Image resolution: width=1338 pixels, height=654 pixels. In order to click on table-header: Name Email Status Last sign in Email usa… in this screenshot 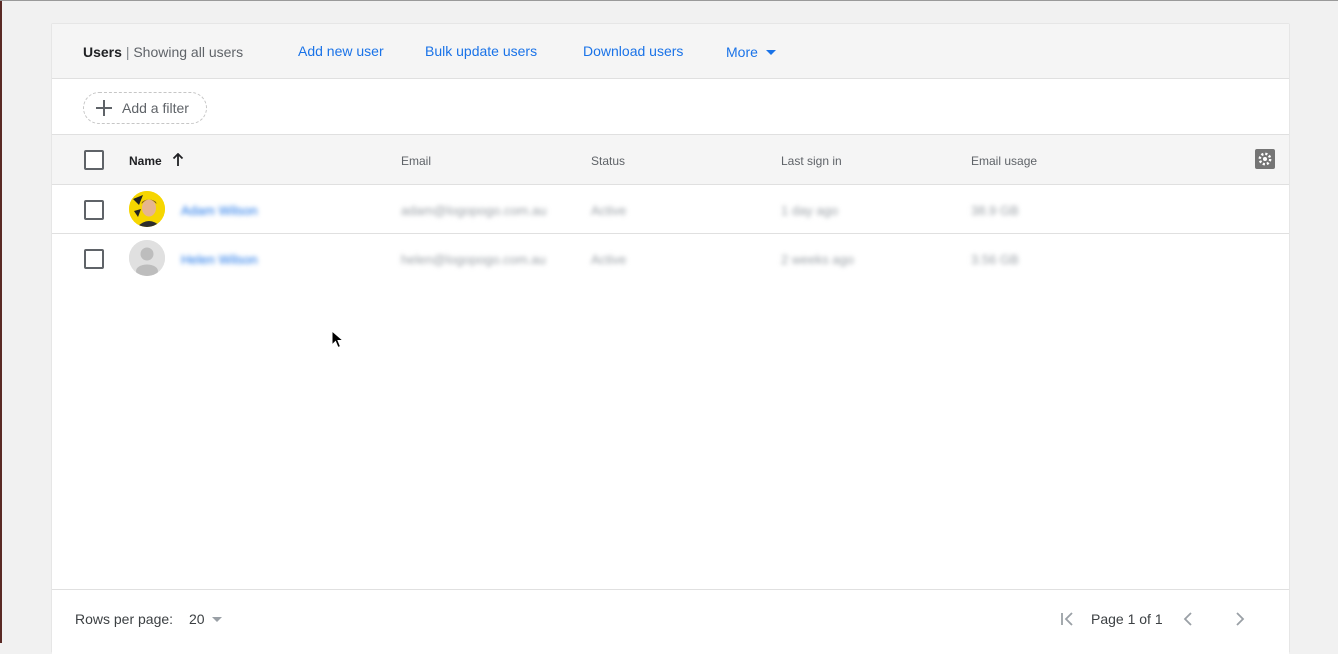, I will do `click(670, 160)`.